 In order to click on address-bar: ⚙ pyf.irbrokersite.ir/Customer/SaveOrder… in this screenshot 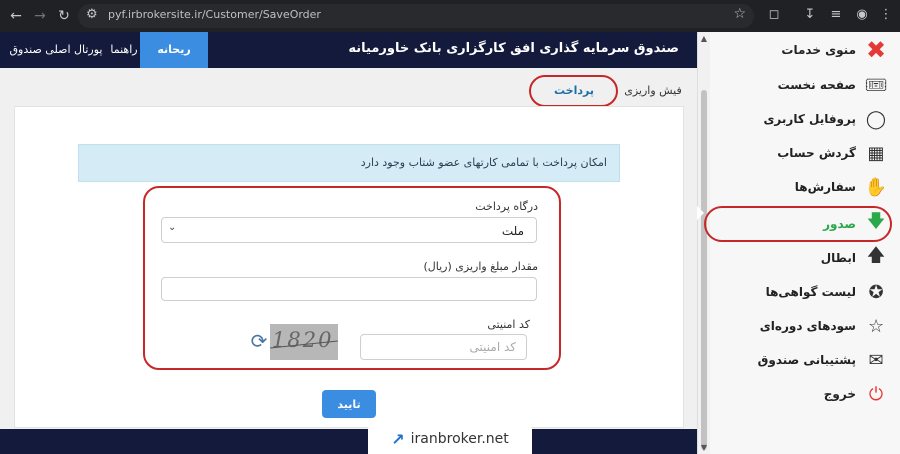, I will do `click(416, 16)`.